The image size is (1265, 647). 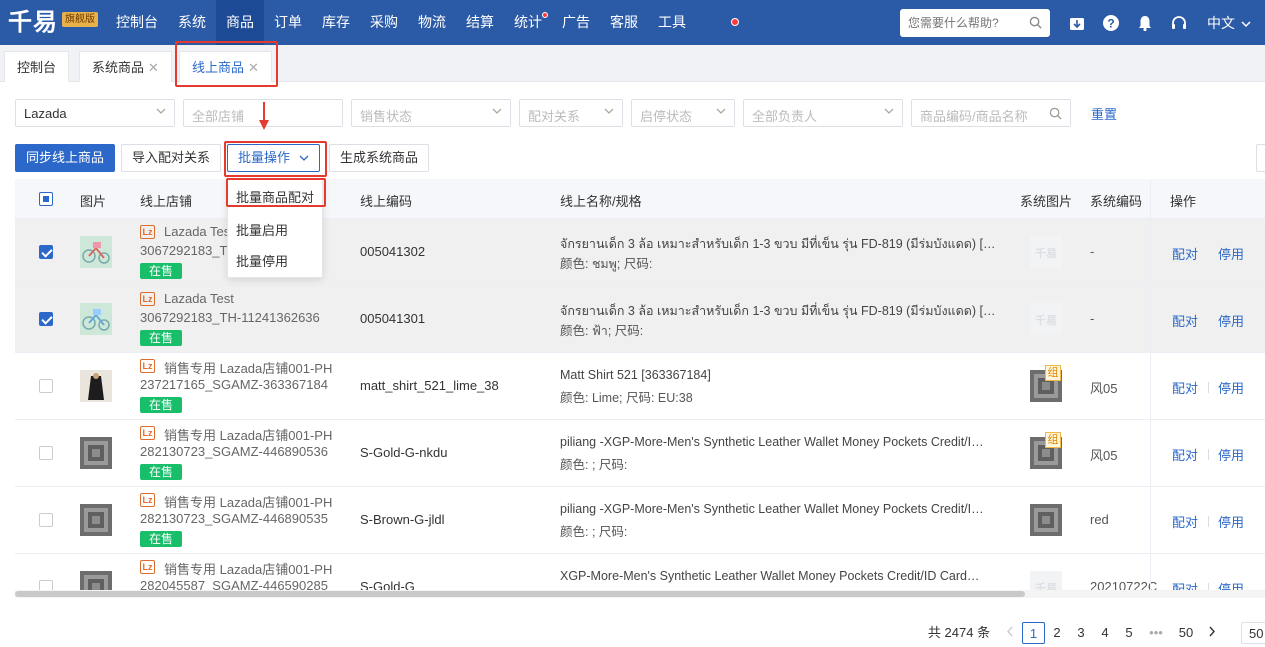 I want to click on chevron-left-icon, so click(x=1010, y=633).